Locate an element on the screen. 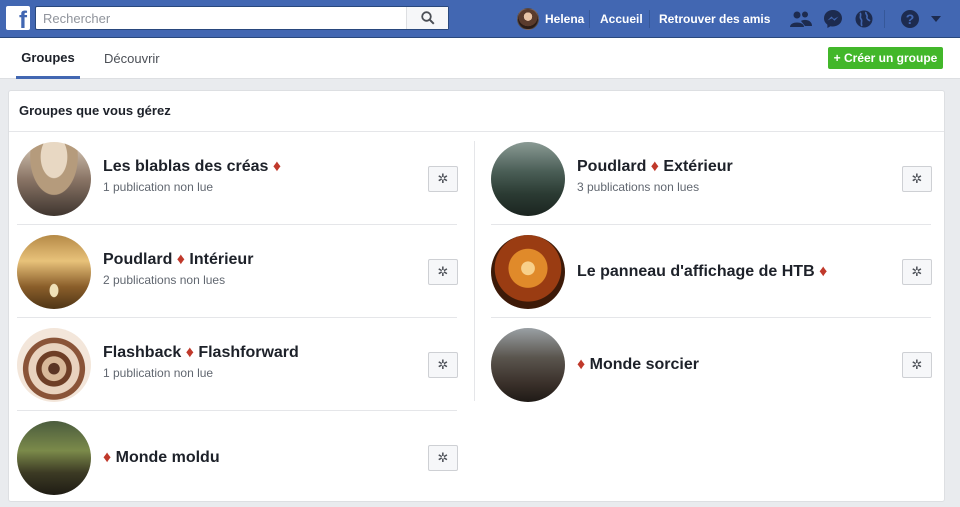 The height and width of the screenshot is (507, 960). group-name: Poudlard ♦ Intérieur is located at coordinates (178, 260).